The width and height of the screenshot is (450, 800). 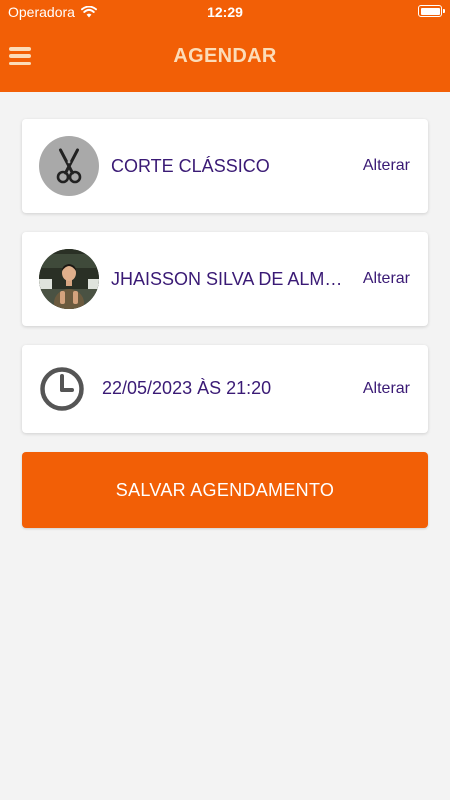 I want to click on page-title: AGENDAR, so click(x=225, y=56).